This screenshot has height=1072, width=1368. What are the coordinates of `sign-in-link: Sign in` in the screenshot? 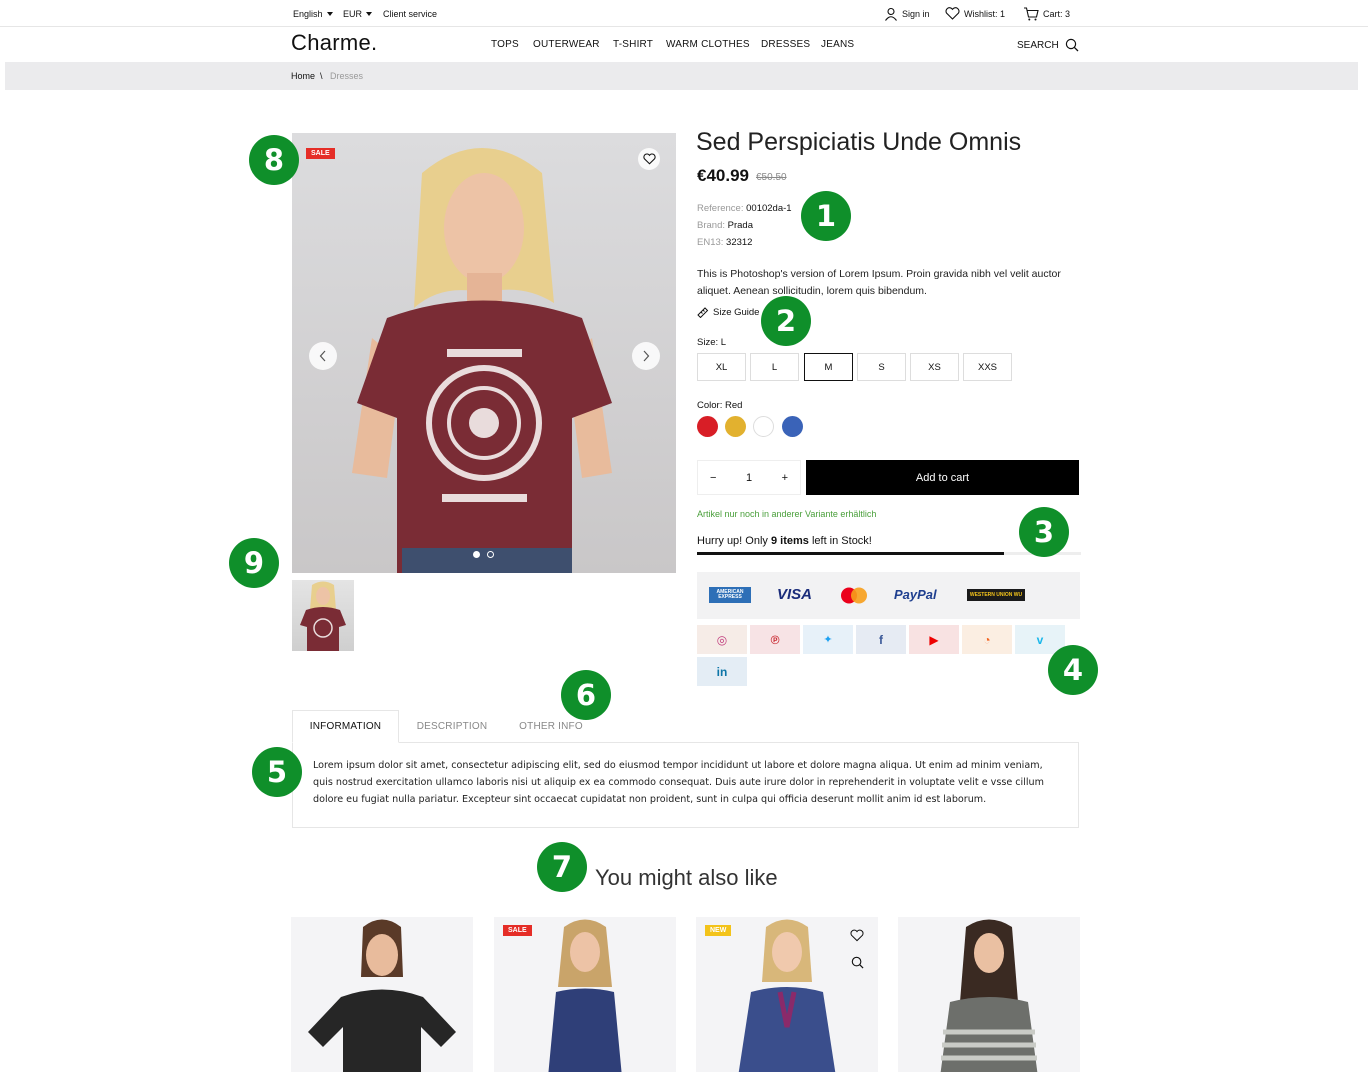 It's located at (907, 14).